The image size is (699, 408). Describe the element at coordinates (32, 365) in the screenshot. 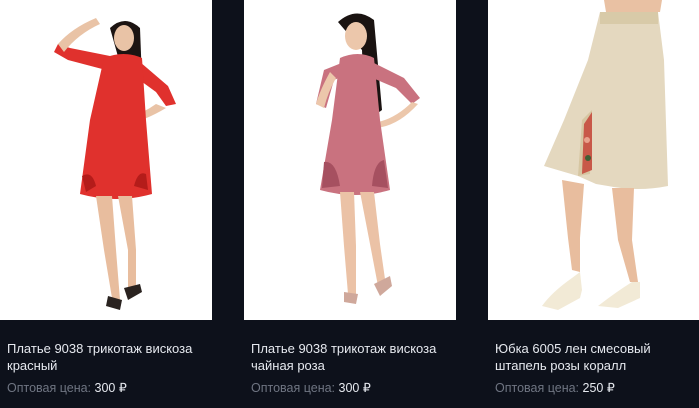

I see `product-title-line2: красный` at that location.